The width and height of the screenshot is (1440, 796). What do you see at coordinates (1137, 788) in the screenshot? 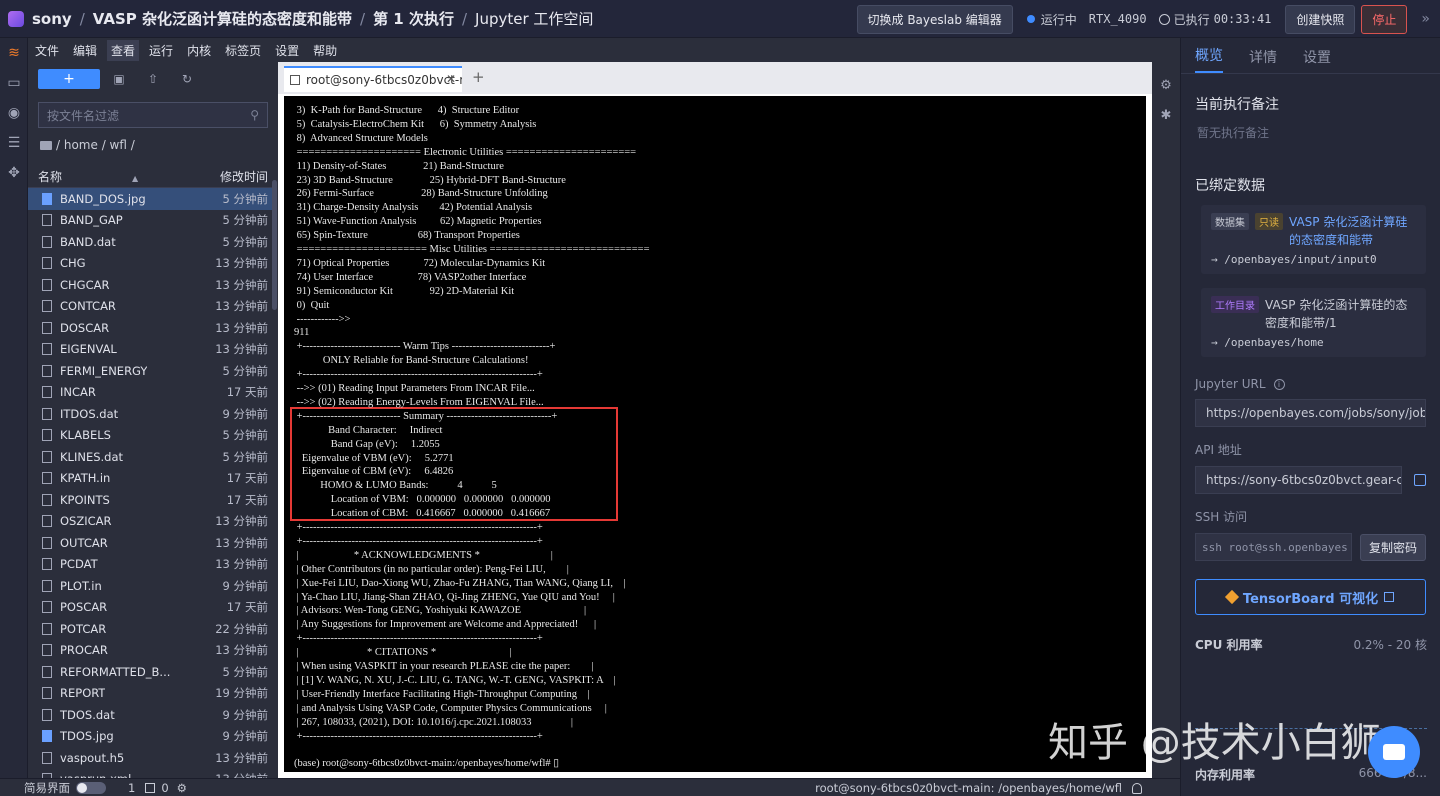
I see `bell-icon` at bounding box center [1137, 788].